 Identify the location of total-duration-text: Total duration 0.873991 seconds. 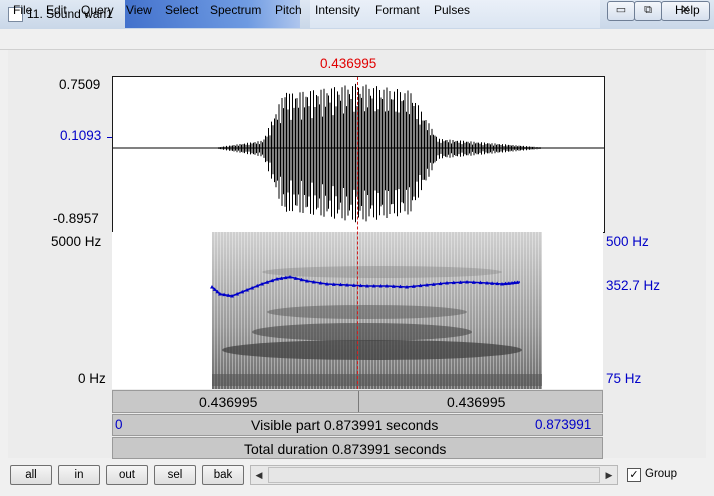
(345, 449).